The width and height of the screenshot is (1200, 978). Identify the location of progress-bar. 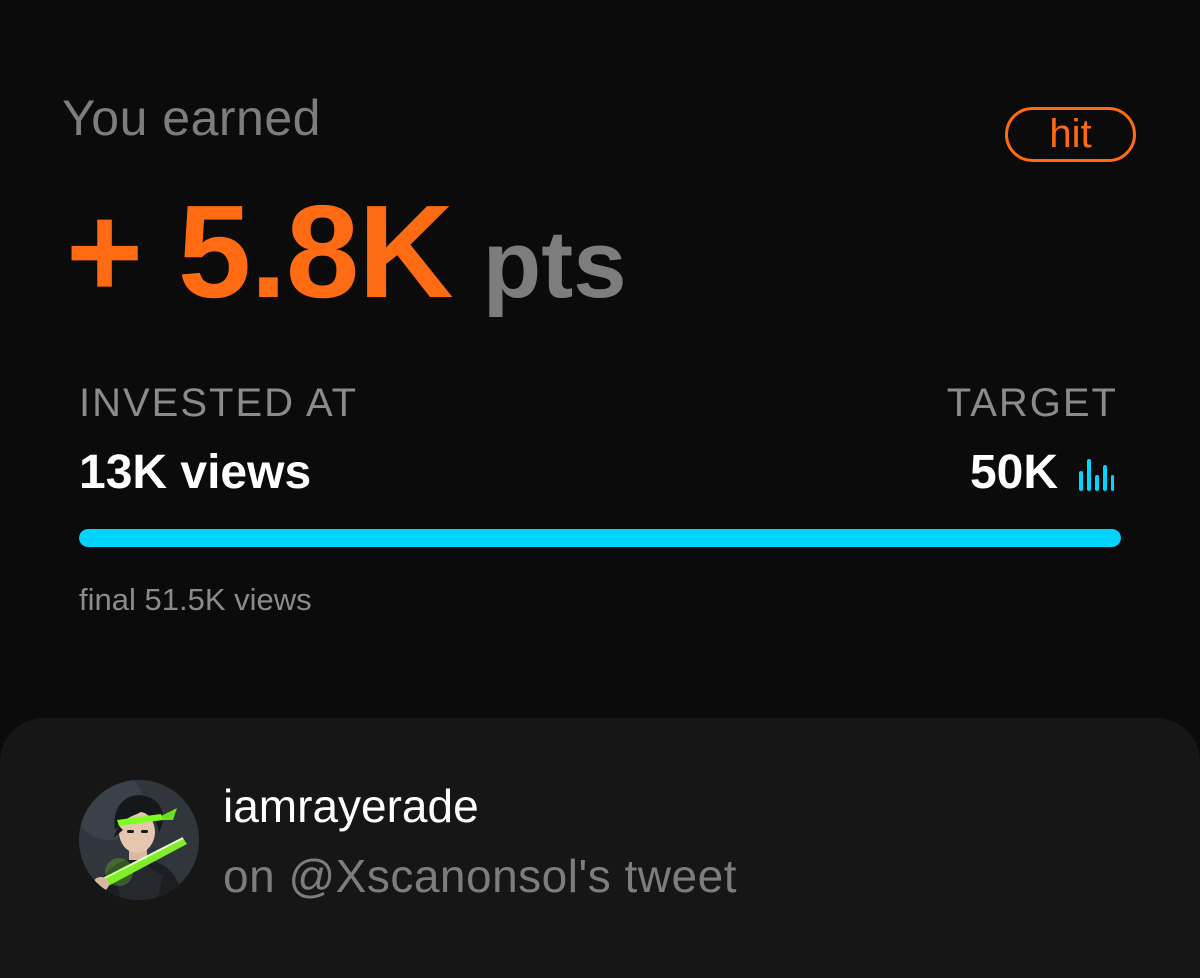
(600, 538).